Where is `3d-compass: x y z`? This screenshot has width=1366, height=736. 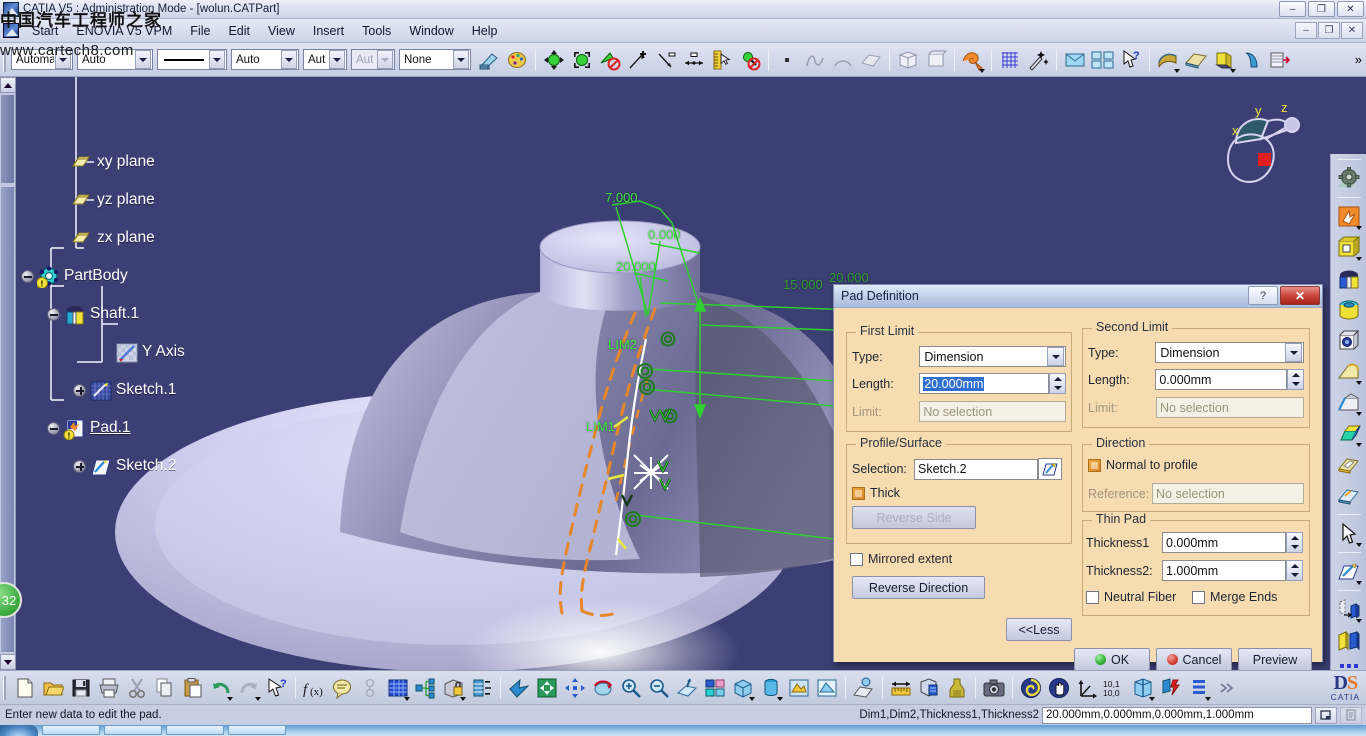
3d-compass: x y z is located at coordinates (1266, 142).